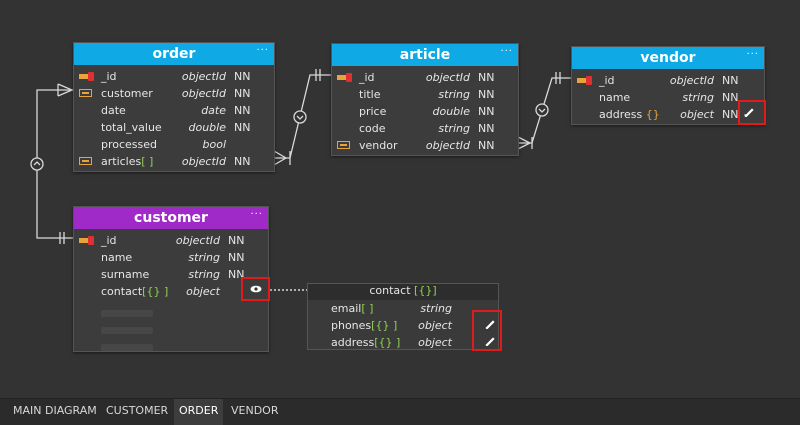 The height and width of the screenshot is (425, 800). Describe the element at coordinates (425, 111) in the screenshot. I see `field-row: price double NN` at that location.